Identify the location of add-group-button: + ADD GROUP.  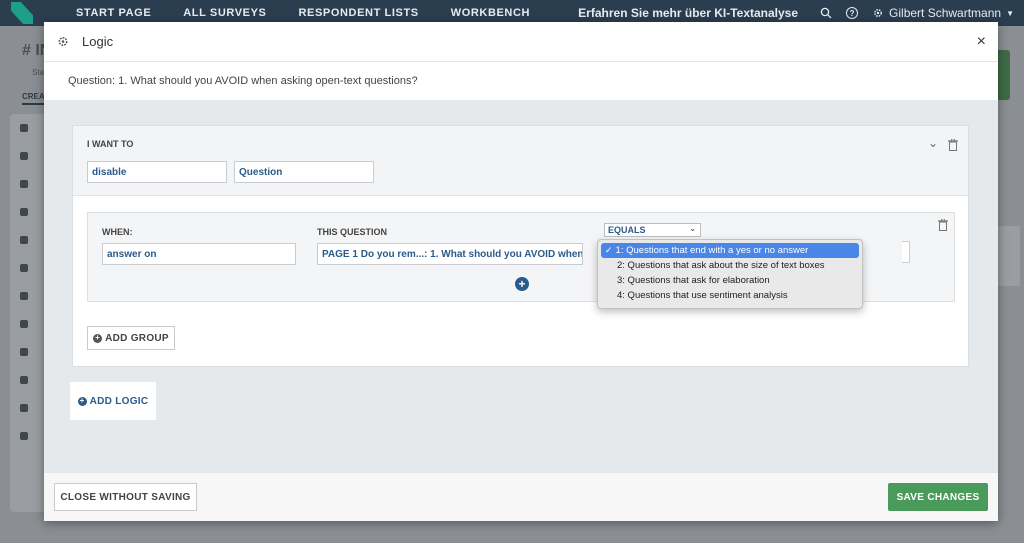
(131, 338).